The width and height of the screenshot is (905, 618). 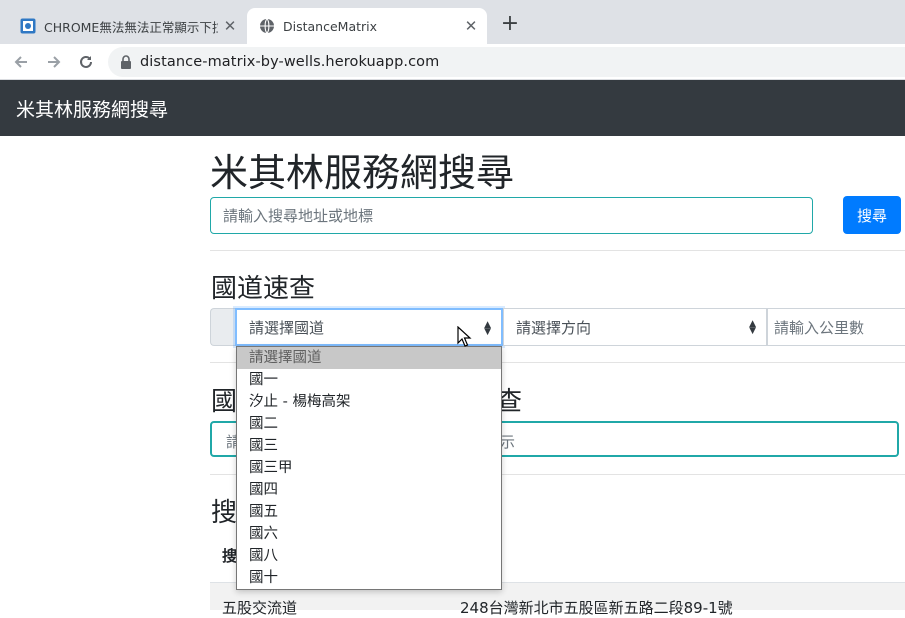 I want to click on highway-section-heading: 國道速查, so click(x=263, y=289).